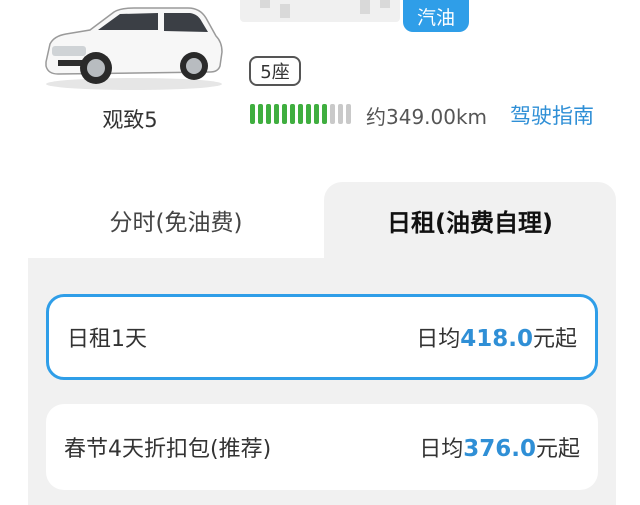 This screenshot has width=640, height=505. Describe the element at coordinates (427, 117) in the screenshot. I see `range-text: 约349.00km` at that location.